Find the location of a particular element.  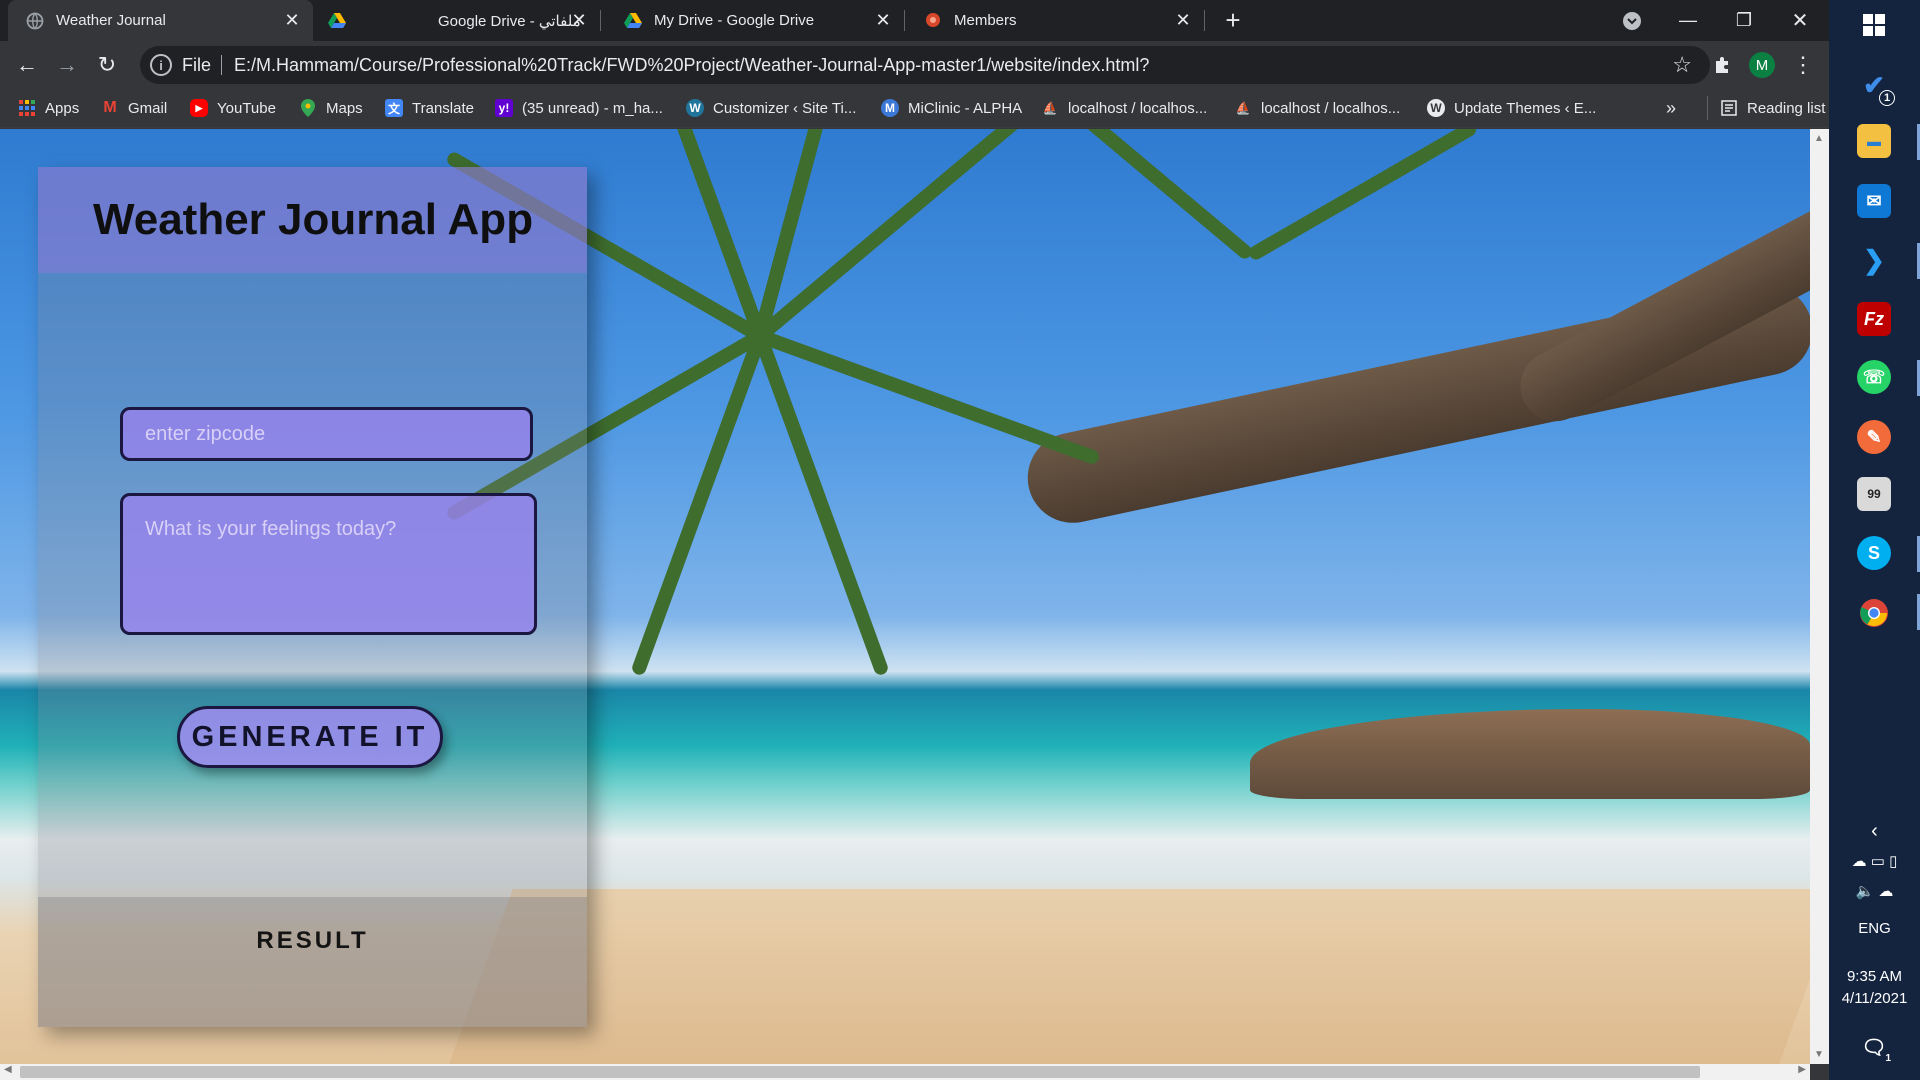

bookmark-translate: 文 Translate is located at coordinates (429, 108).